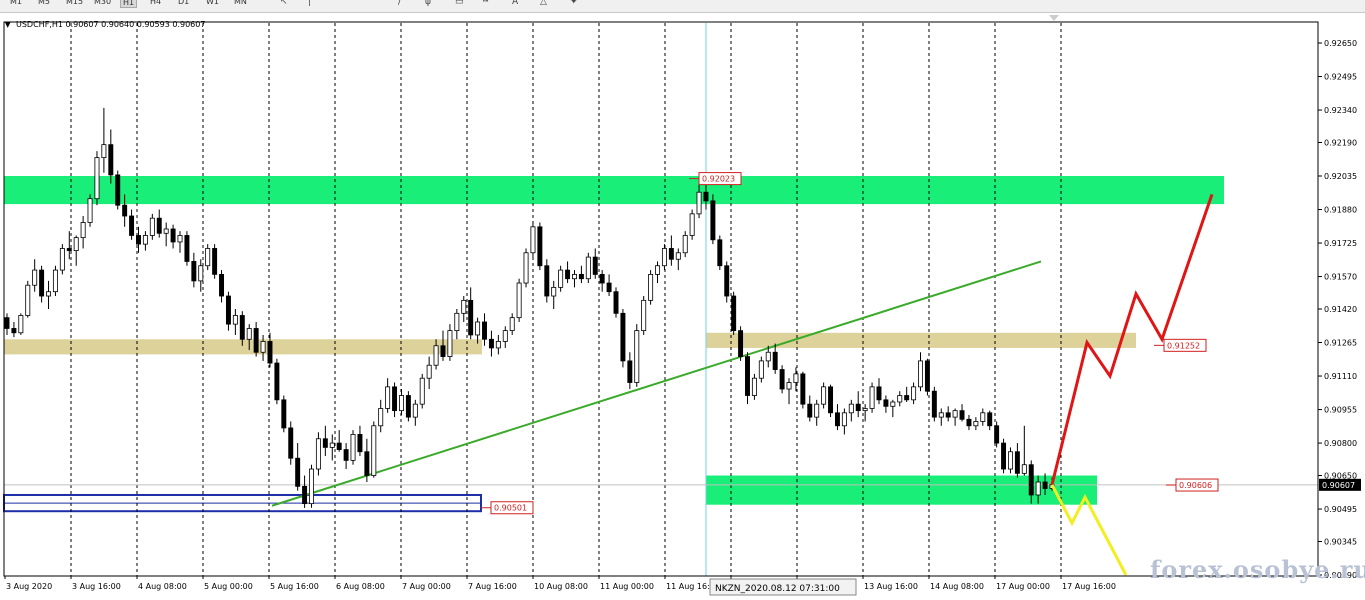  Describe the element at coordinates (459, 3) in the screenshot. I see `rectangle-icon: ▭` at that location.